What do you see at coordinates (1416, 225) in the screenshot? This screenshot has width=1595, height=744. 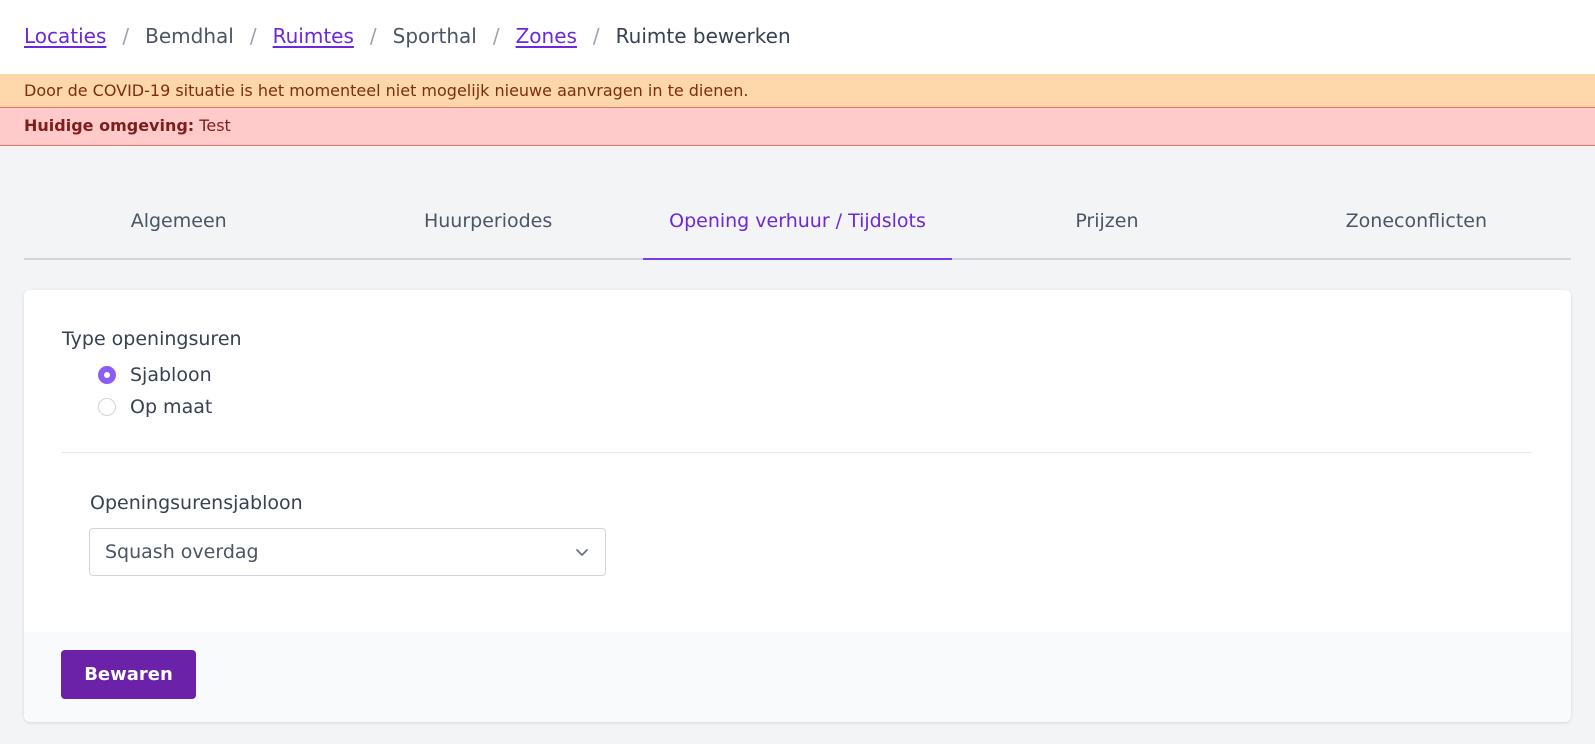 I see `tab-zoneconflicten: Zoneconflicten` at bounding box center [1416, 225].